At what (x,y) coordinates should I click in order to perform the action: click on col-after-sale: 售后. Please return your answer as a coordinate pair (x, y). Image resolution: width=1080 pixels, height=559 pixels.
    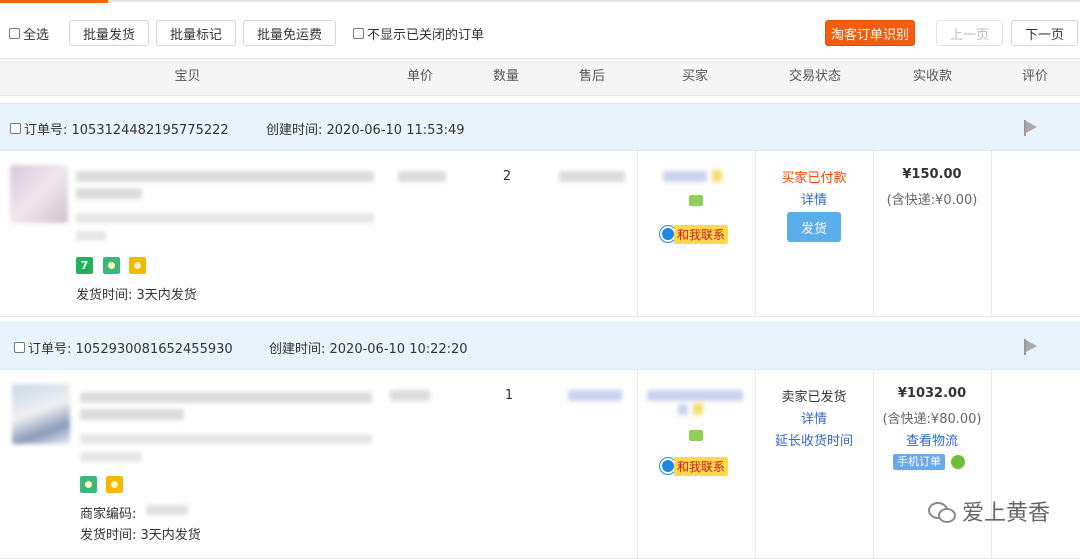
    Looking at the image, I should click on (591, 76).